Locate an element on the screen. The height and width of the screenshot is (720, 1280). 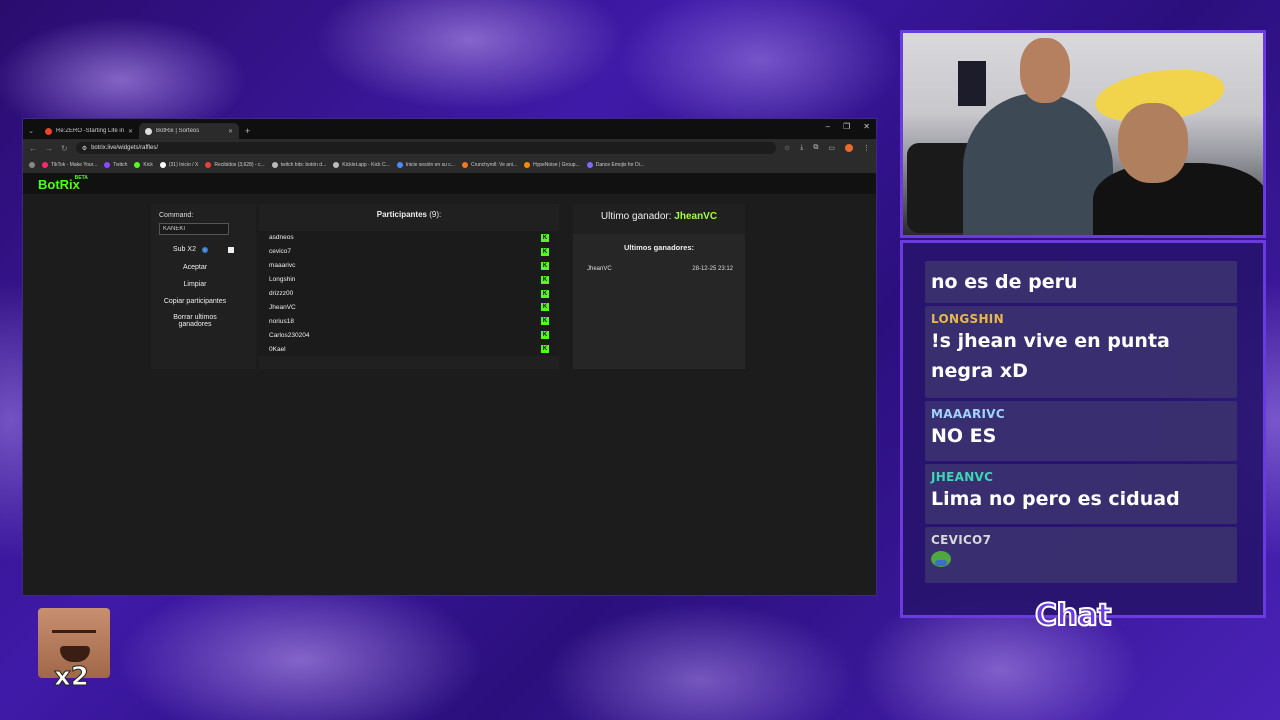
apps-icon is located at coordinates (32, 165).